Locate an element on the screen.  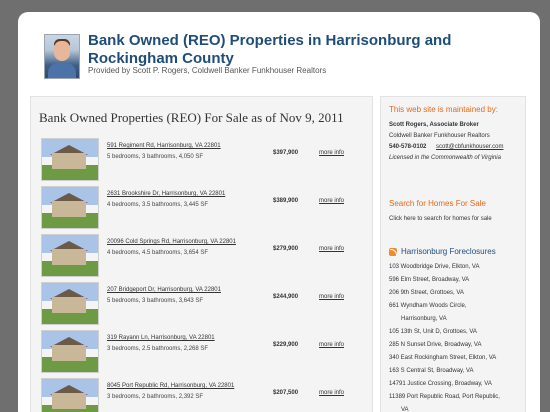
listing-details: 5 bedrooms, 3 bathrooms, 4,050 SF is located at coordinates (155, 157).